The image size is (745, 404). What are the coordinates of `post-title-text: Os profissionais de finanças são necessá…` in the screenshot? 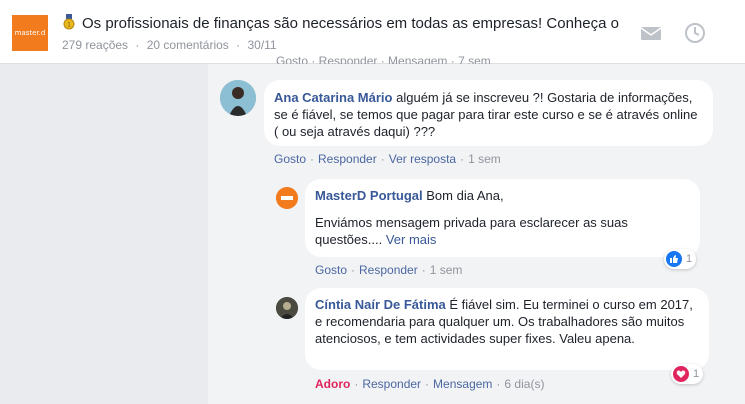 It's located at (350, 23).